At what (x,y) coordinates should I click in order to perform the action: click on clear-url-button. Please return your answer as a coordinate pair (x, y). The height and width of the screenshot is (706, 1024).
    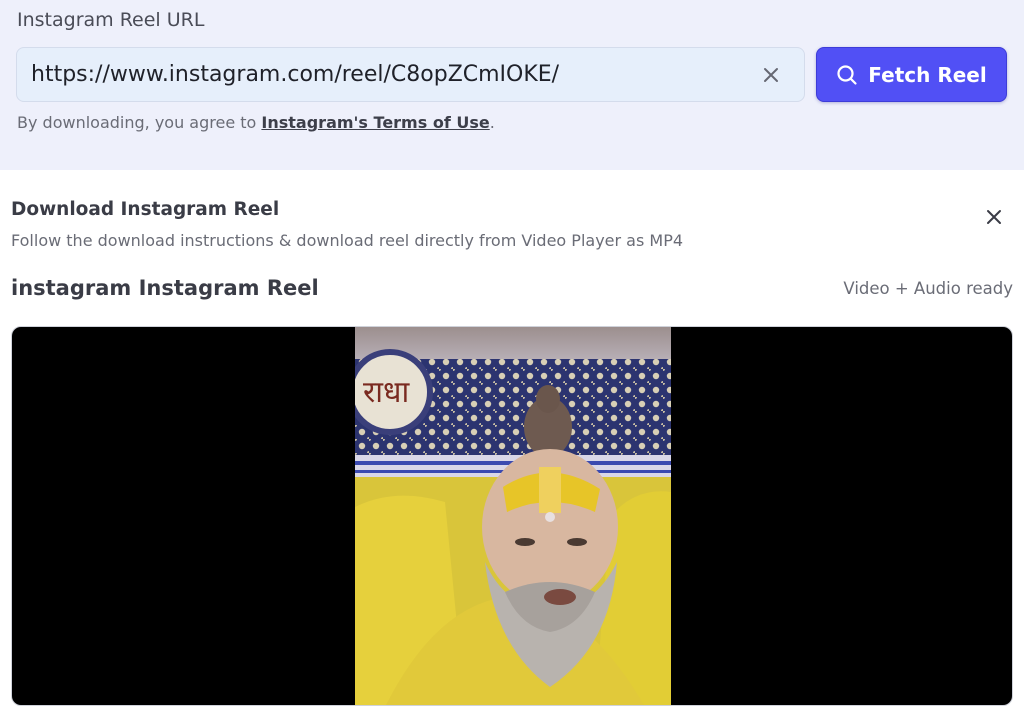
    Looking at the image, I should click on (771, 75).